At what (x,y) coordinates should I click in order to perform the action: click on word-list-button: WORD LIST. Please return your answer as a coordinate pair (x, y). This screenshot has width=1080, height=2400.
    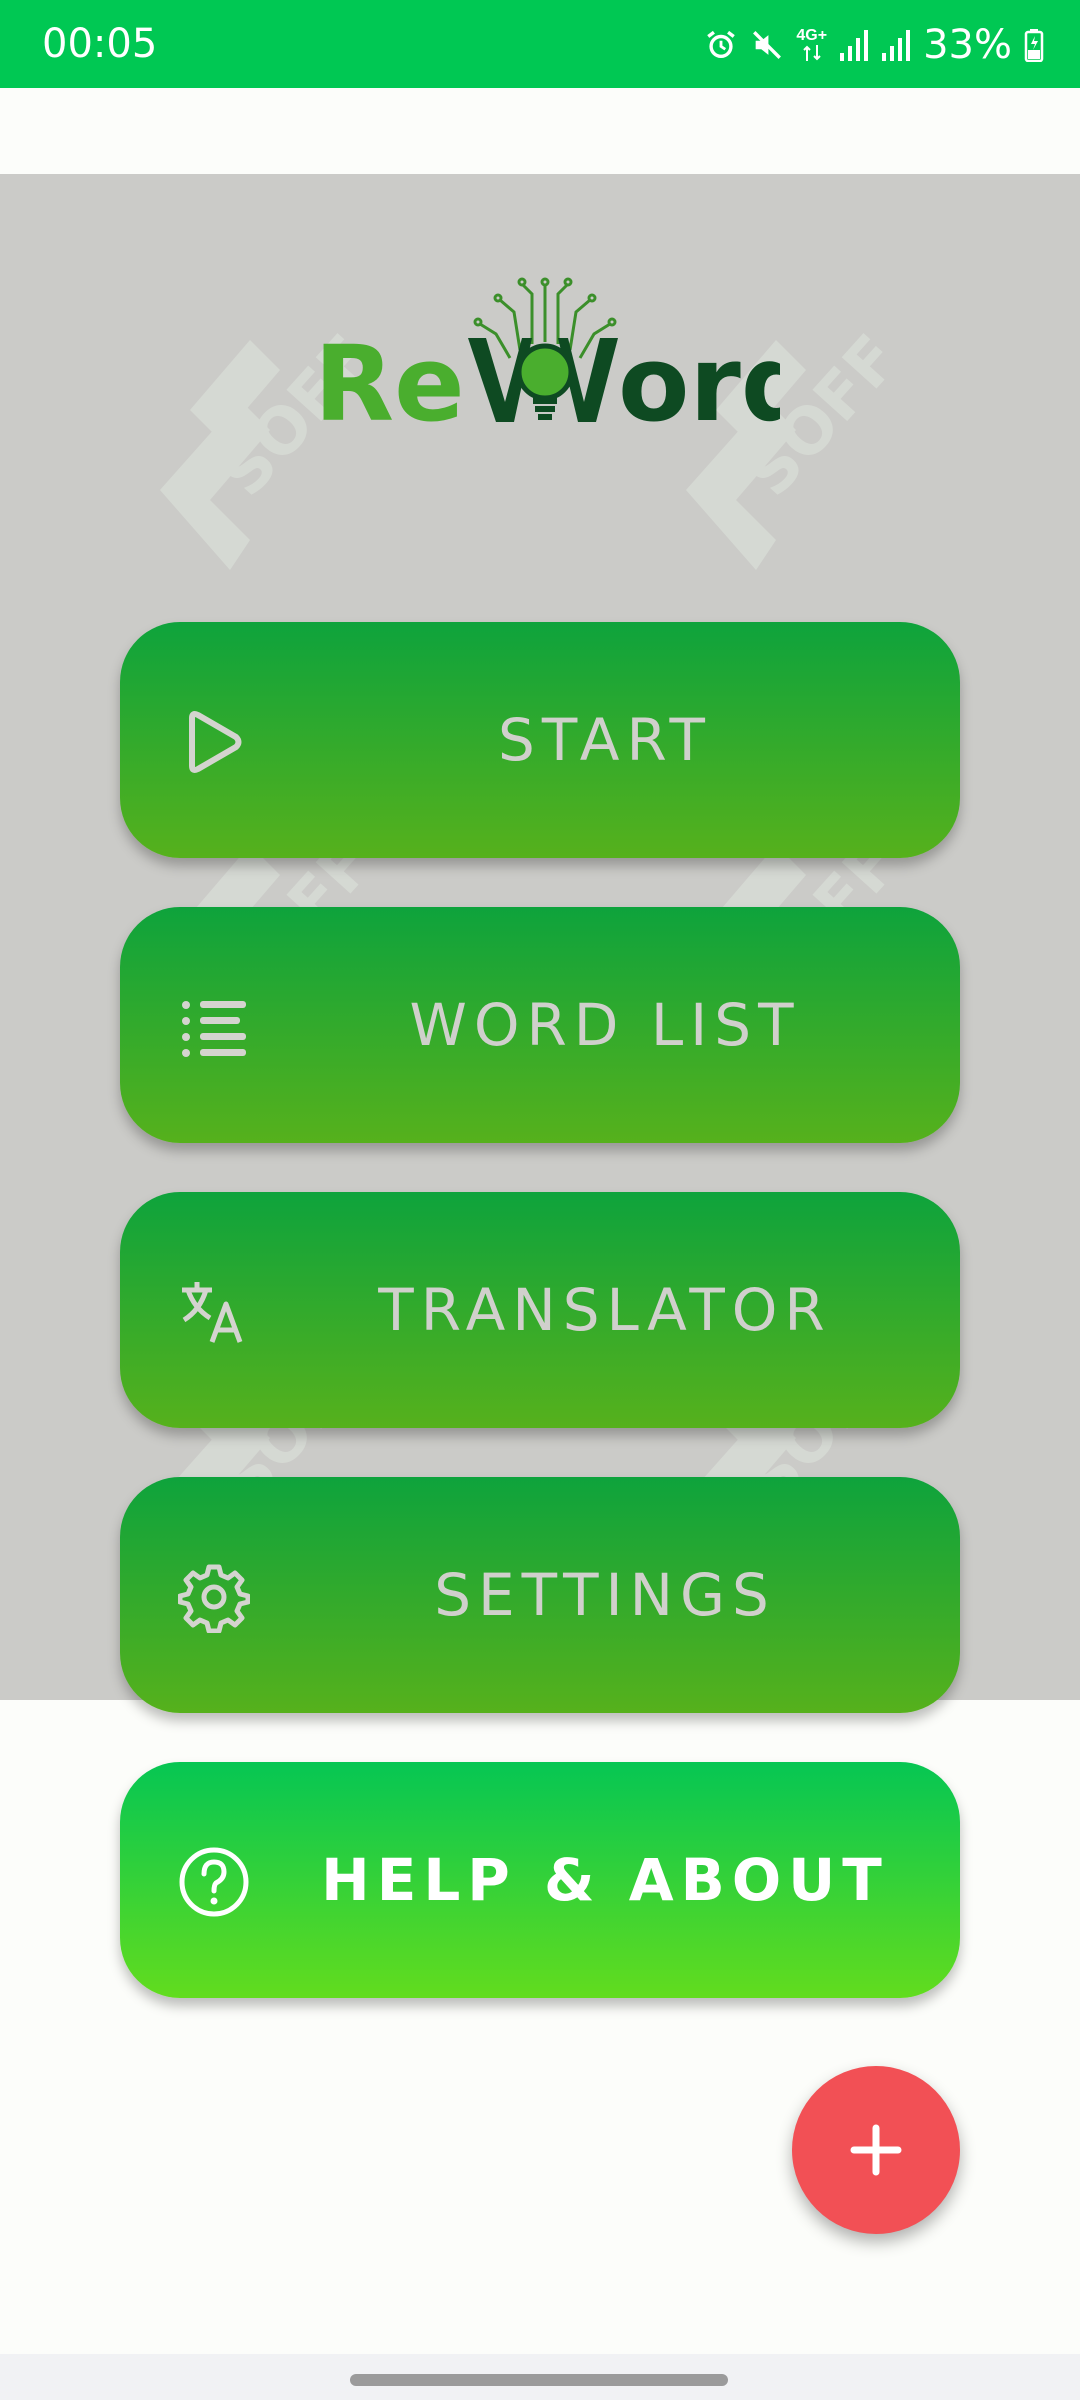
    Looking at the image, I should click on (540, 1025).